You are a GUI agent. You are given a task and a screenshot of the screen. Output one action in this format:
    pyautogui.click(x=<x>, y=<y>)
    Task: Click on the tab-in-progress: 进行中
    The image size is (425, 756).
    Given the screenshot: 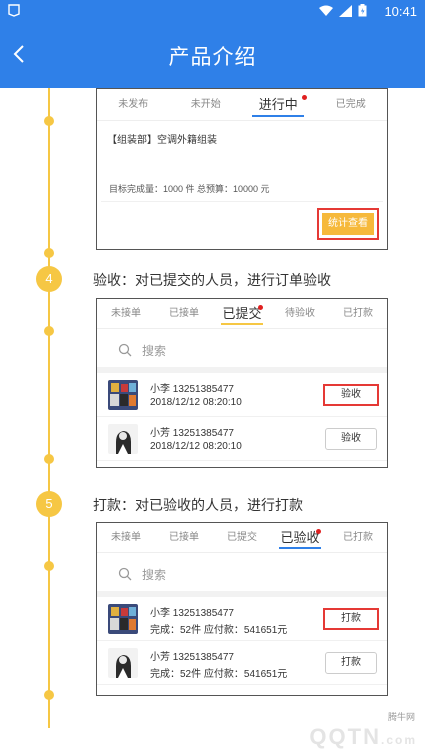 What is the action you would take?
    pyautogui.click(x=278, y=104)
    